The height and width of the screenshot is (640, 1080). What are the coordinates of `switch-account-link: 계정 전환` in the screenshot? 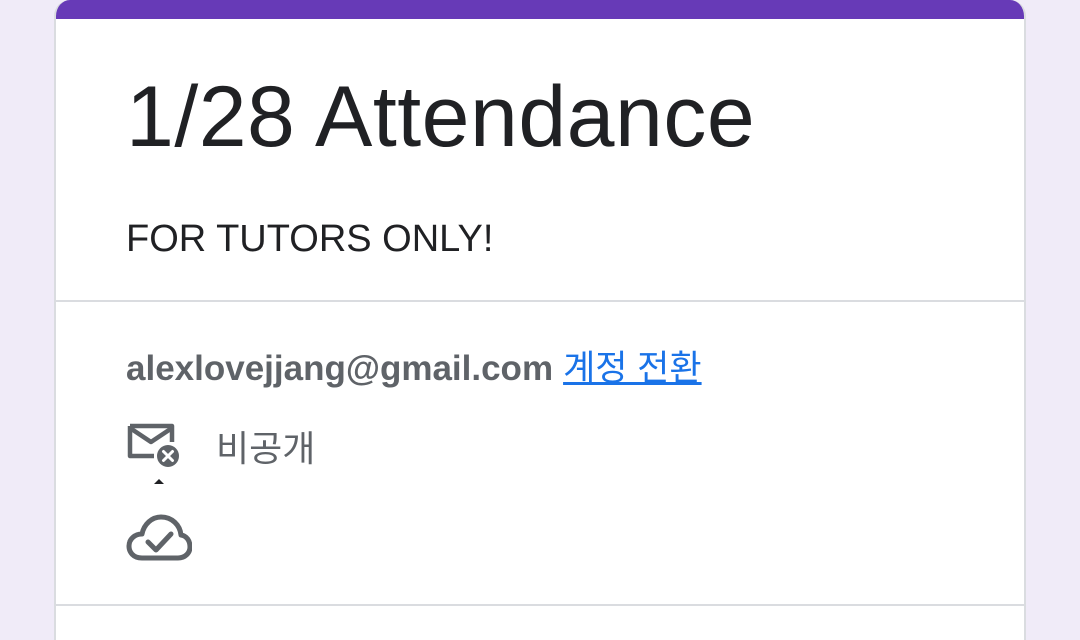 It's located at (632, 368).